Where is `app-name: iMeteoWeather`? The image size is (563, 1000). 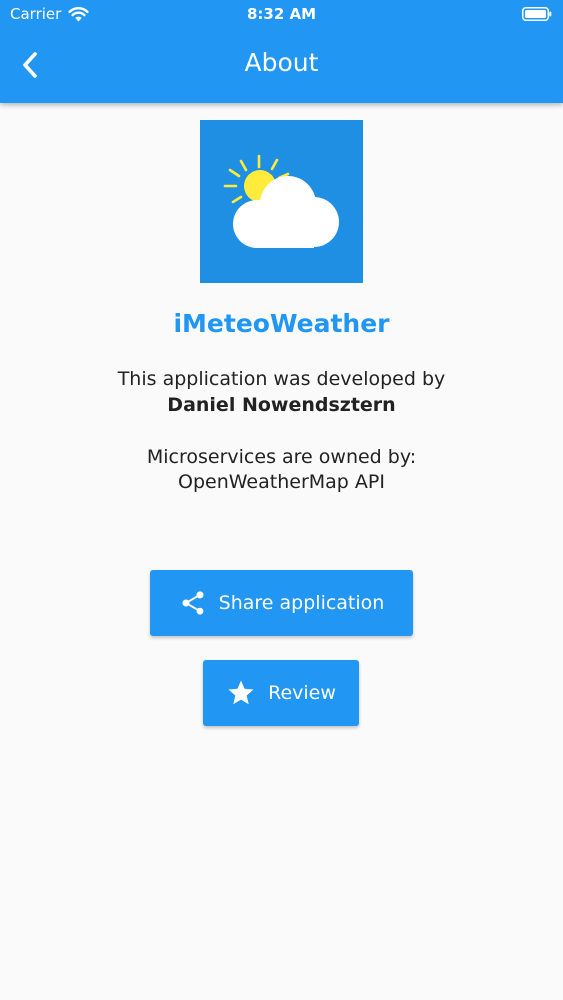 app-name: iMeteoWeather is located at coordinates (281, 323).